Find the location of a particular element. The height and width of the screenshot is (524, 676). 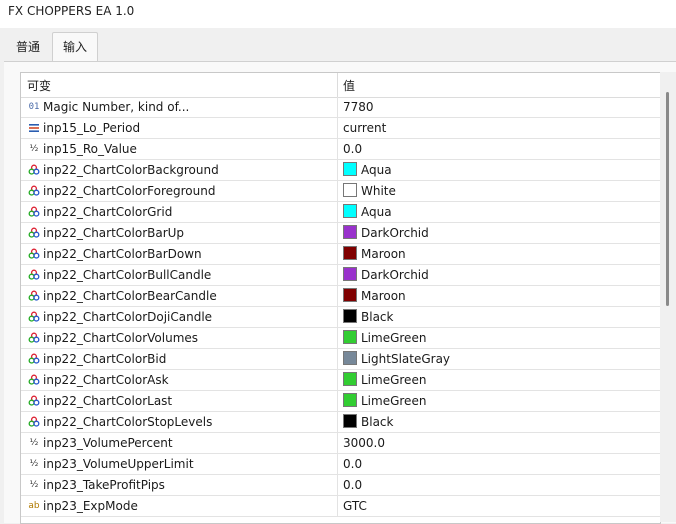

param-name: inp22_ChartColorGrid is located at coordinates (108, 212).